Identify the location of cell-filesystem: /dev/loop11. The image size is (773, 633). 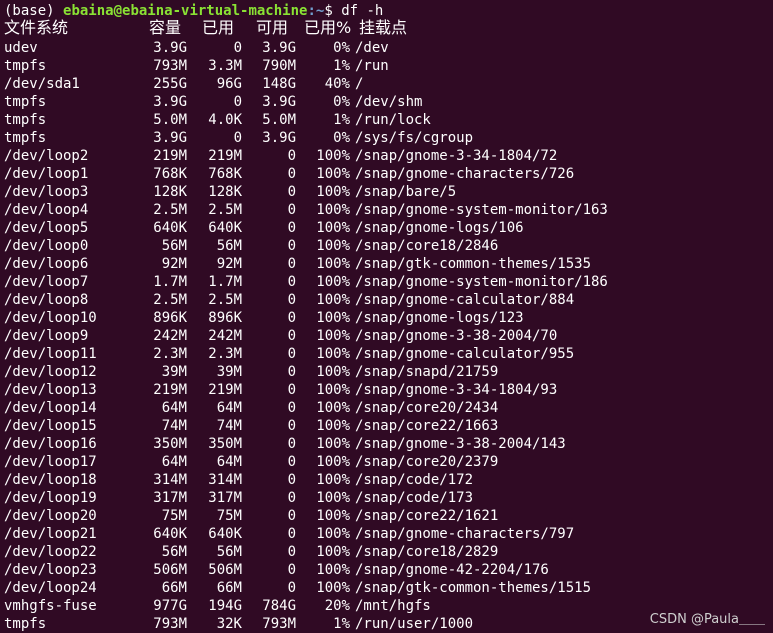
(50, 354).